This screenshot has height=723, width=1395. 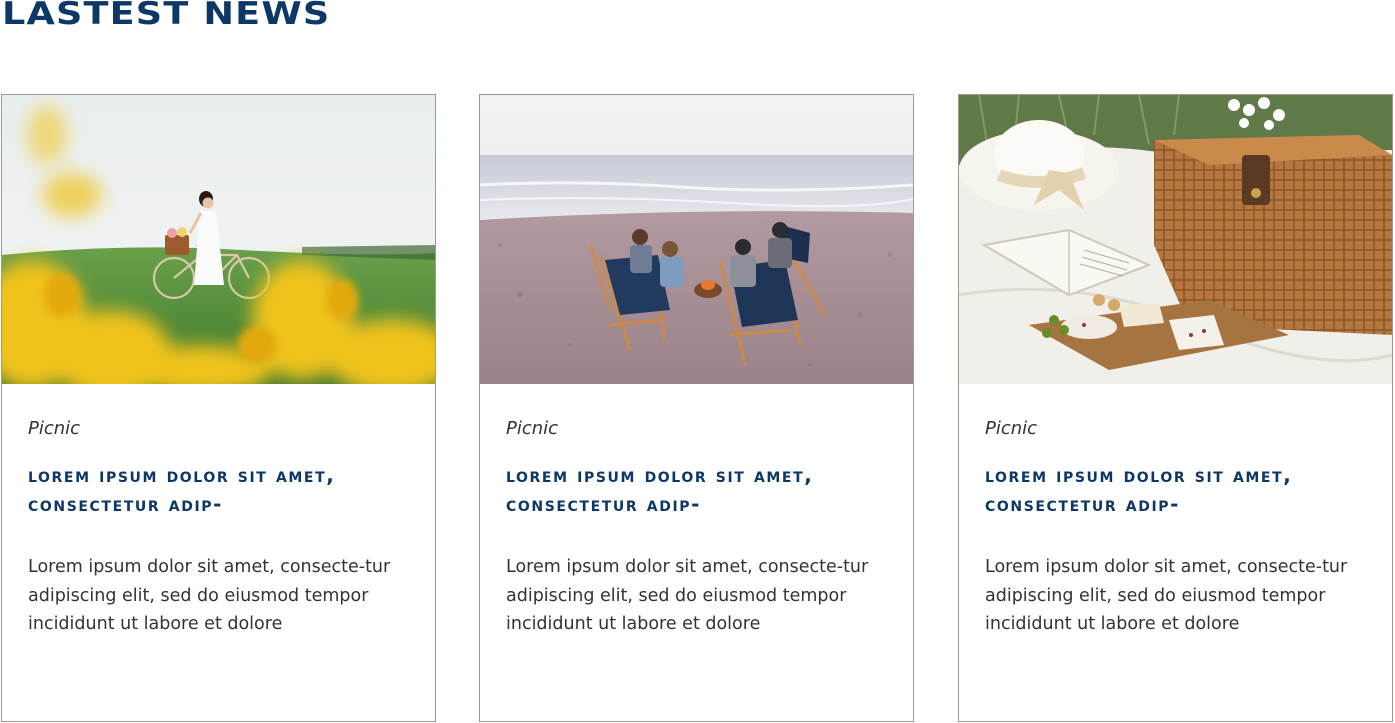 What do you see at coordinates (696, 239) in the screenshot?
I see `card-image-beach-friends` at bounding box center [696, 239].